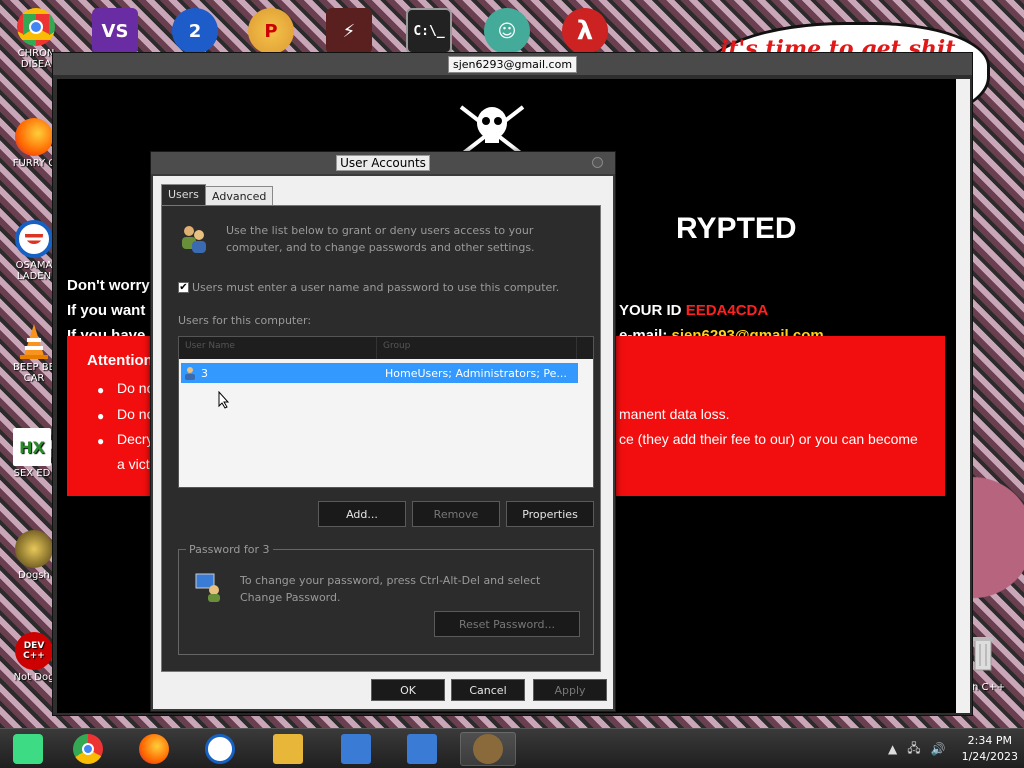  I want to click on taskbar-chrome, so click(88, 749).